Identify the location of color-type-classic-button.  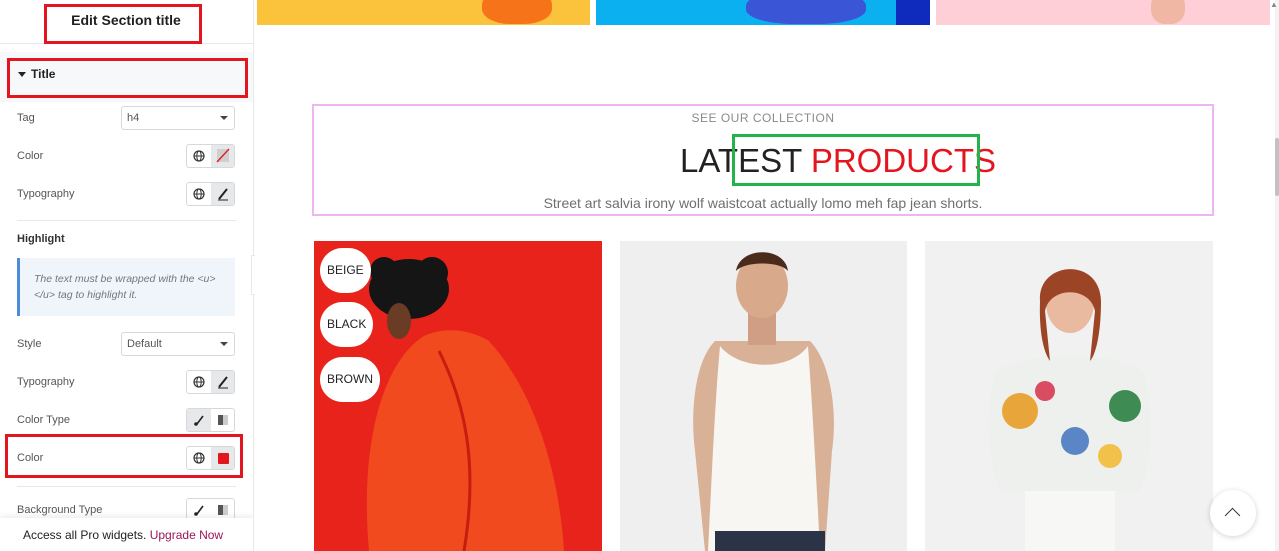
(199, 420).